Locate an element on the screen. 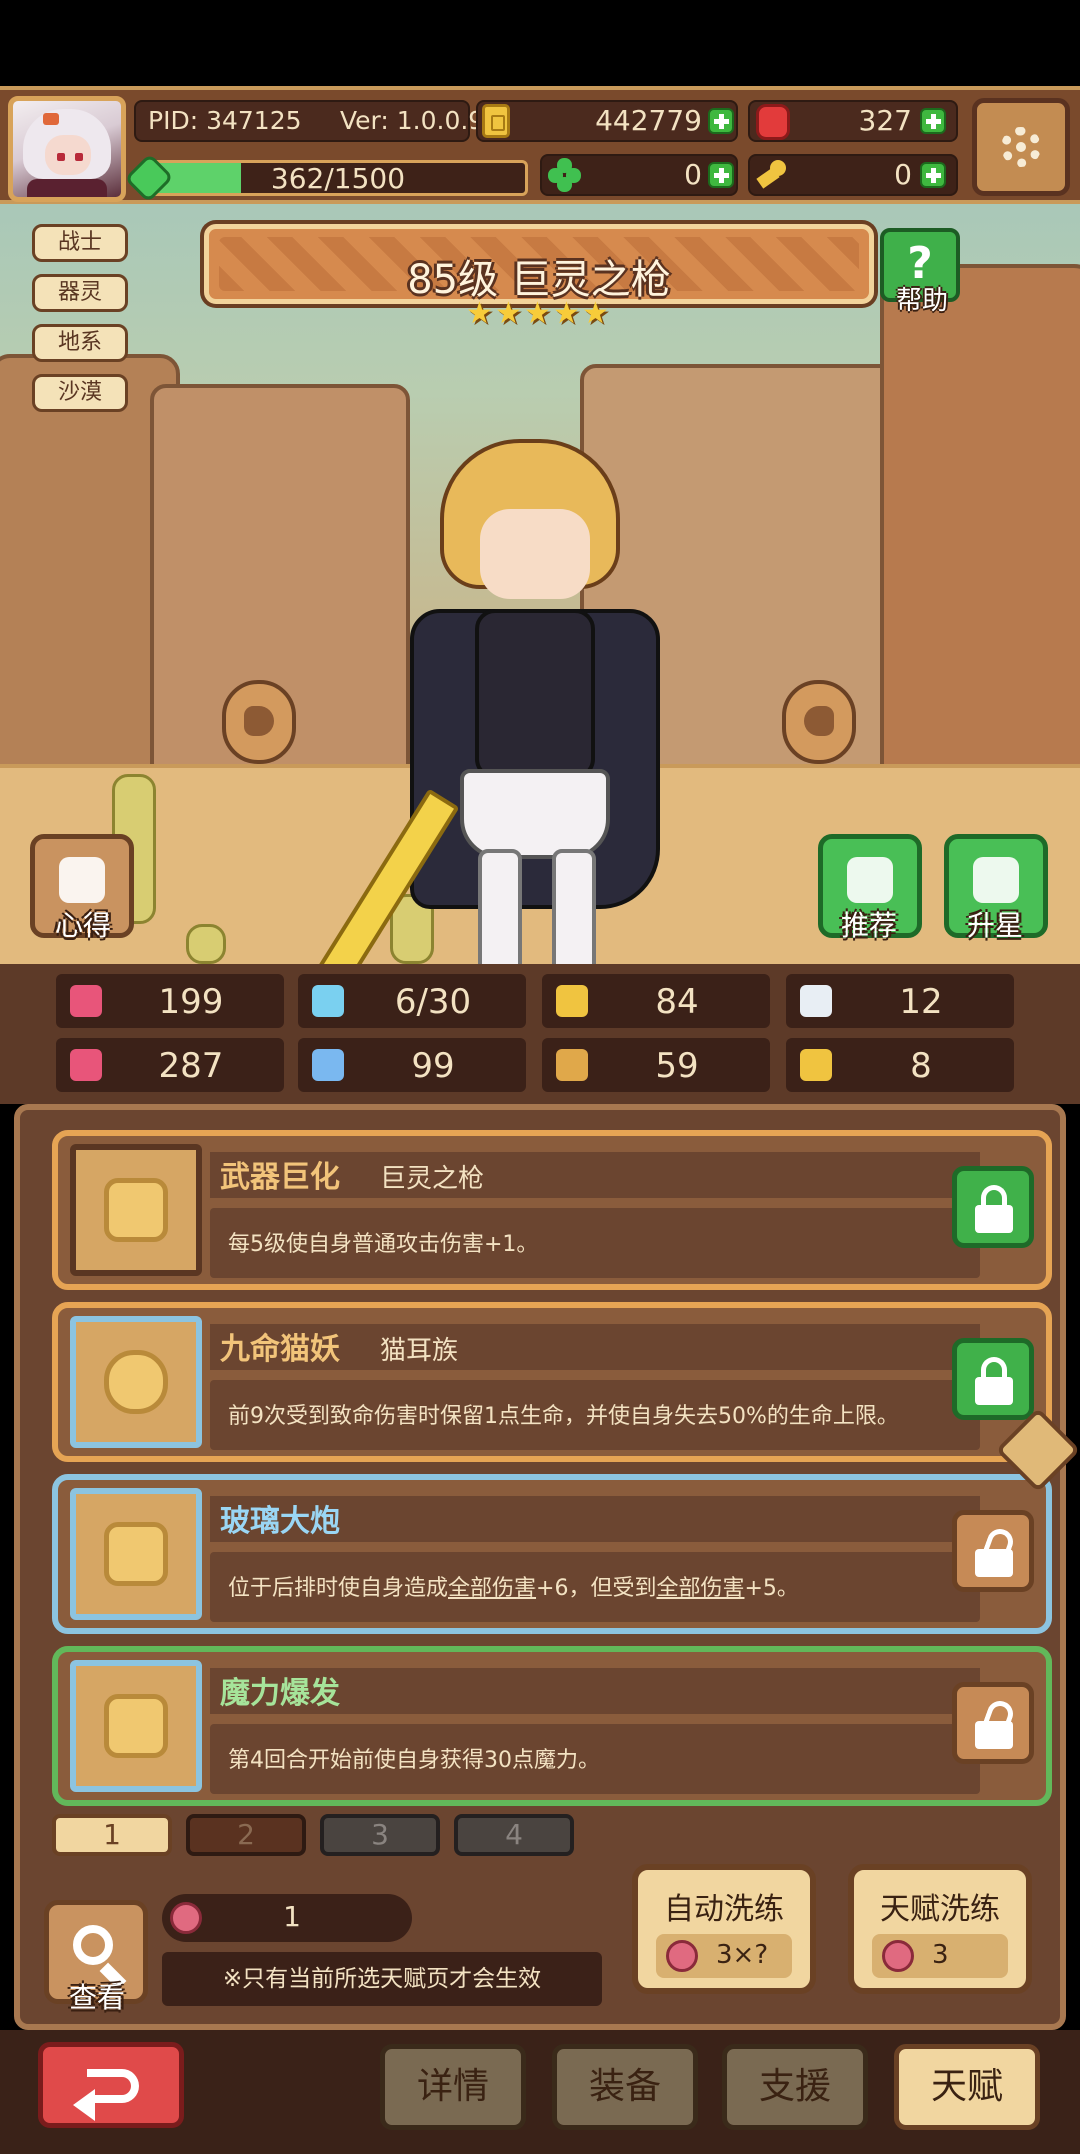 Image resolution: width=1080 pixels, height=2154 pixels. notebook-icon is located at coordinates (82, 880).